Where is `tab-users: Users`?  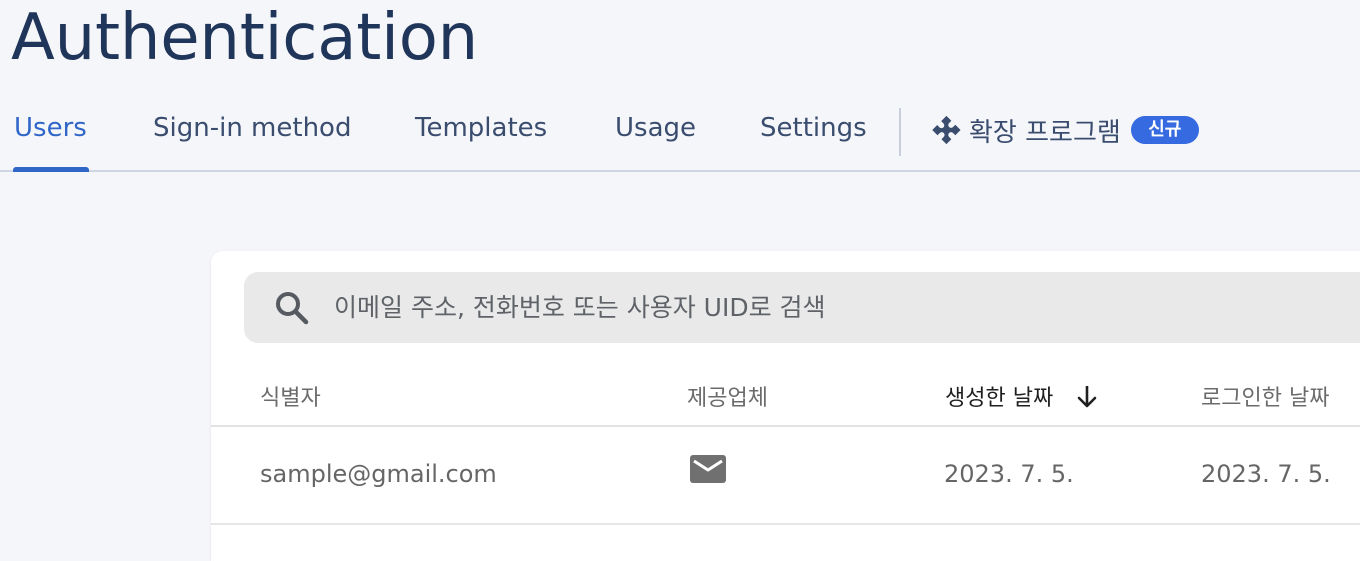 tab-users: Users is located at coordinates (50, 128).